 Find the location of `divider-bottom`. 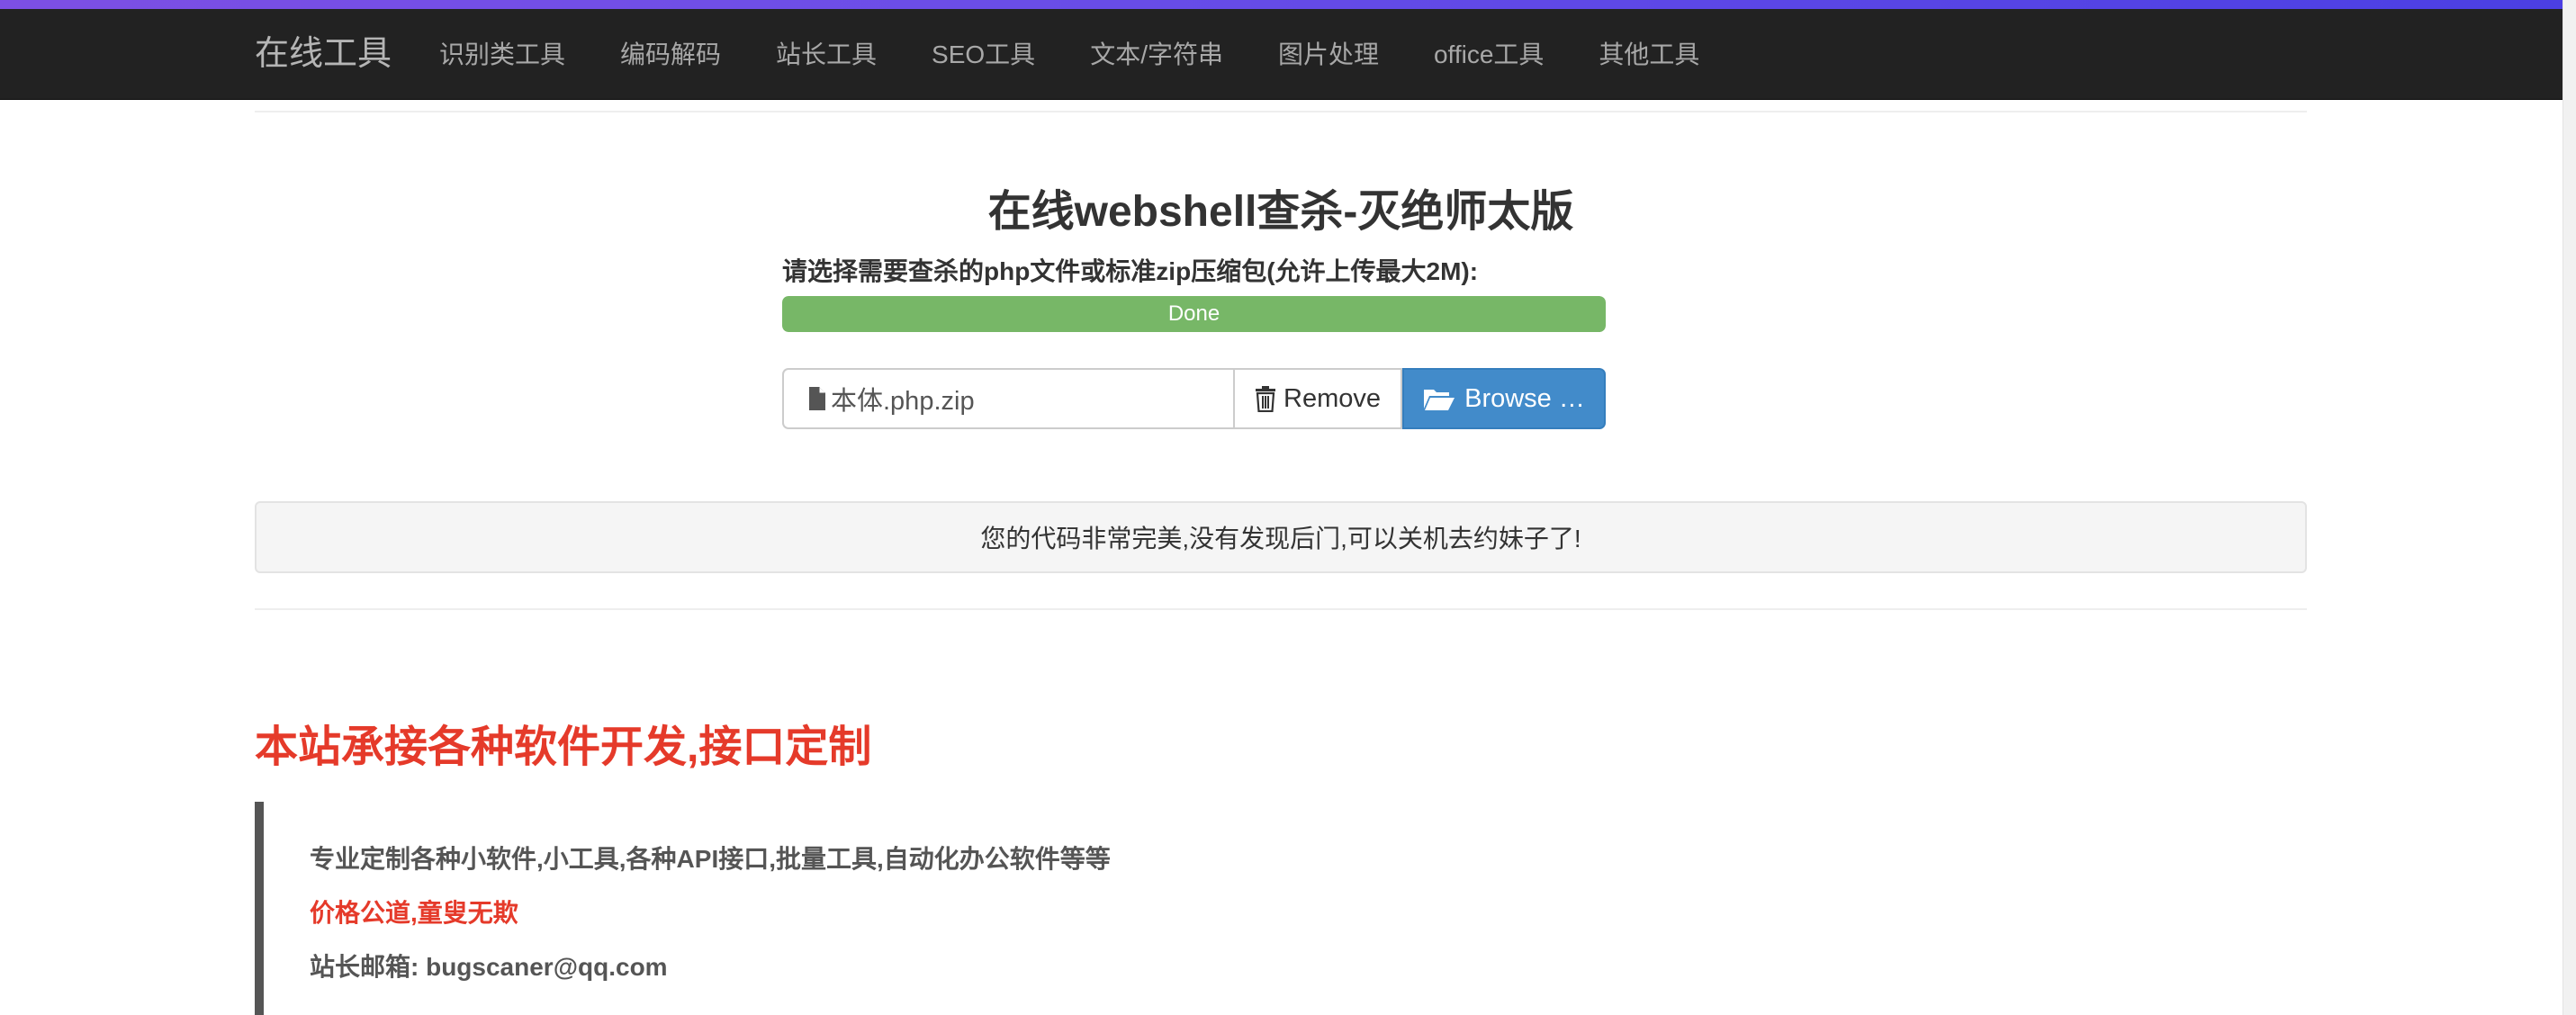

divider-bottom is located at coordinates (1281, 609).